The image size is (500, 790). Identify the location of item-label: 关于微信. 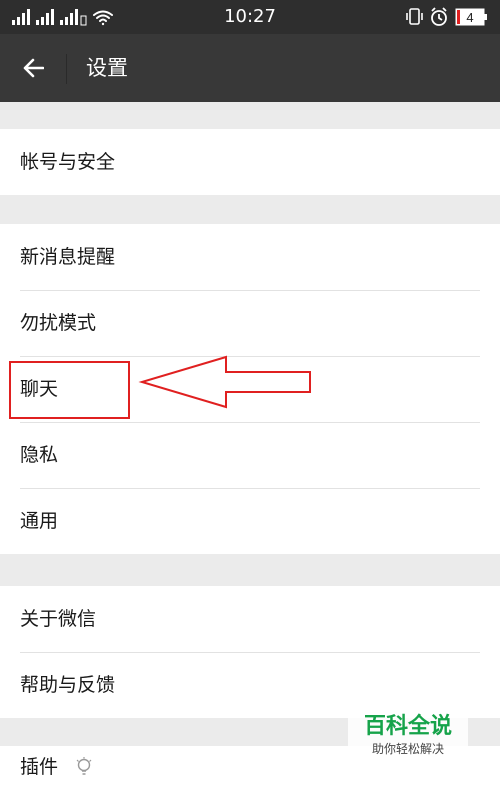
(58, 619).